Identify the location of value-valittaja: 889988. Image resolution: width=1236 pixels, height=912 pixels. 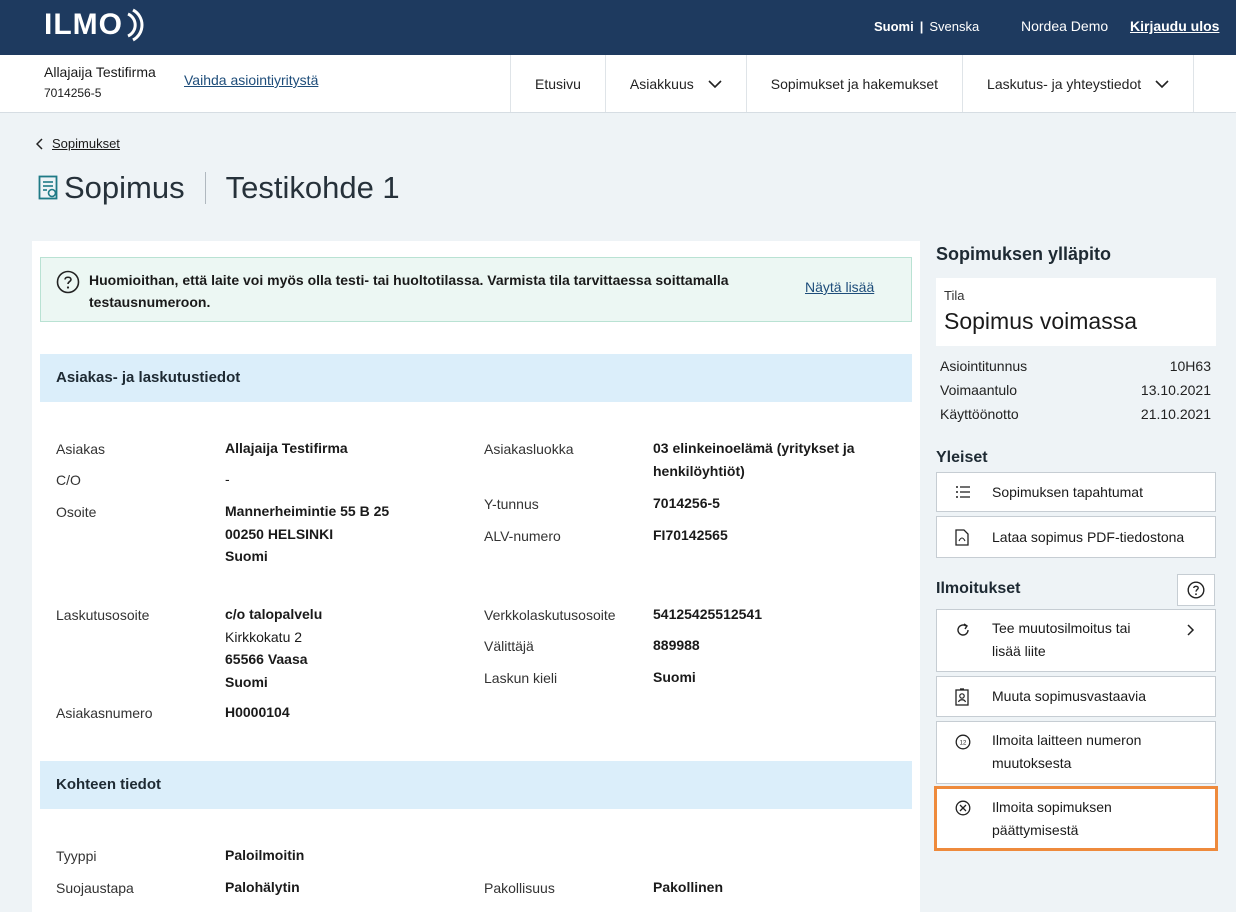
(676, 645).